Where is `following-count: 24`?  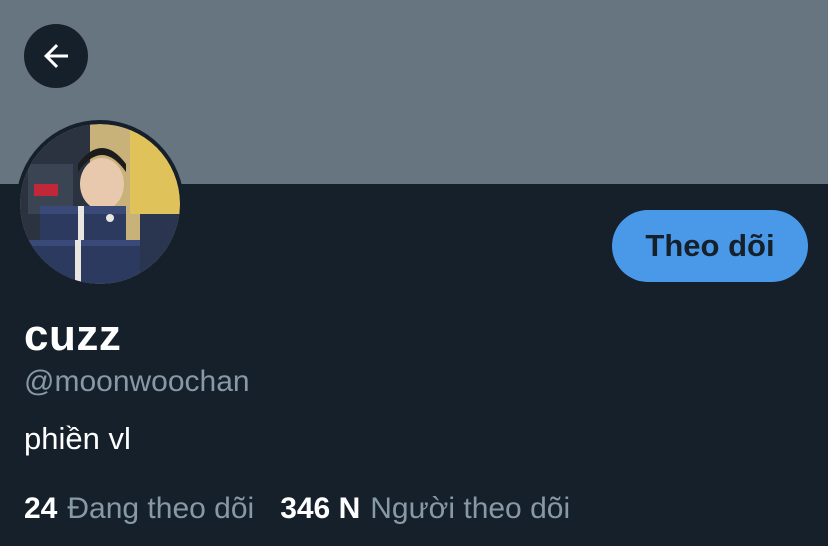
following-count: 24 is located at coordinates (41, 508).